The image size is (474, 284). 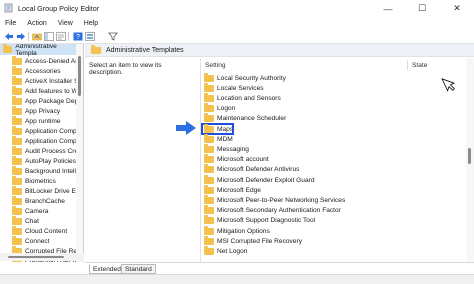 What do you see at coordinates (279, 268) in the screenshot?
I see `view-tabs: Extended Standard` at bounding box center [279, 268].